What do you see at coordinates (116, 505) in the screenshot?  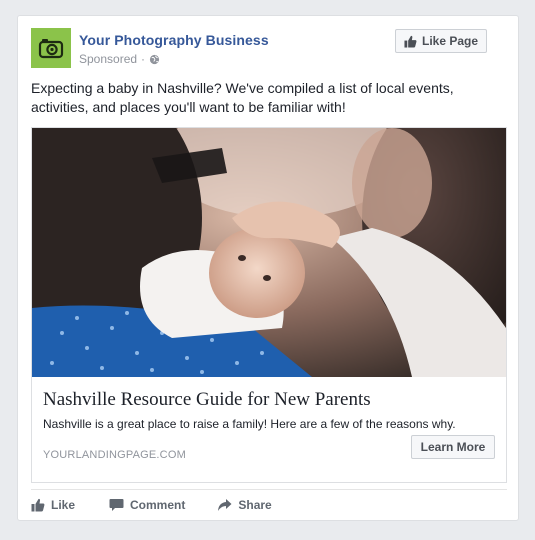 I see `comment-icon` at bounding box center [116, 505].